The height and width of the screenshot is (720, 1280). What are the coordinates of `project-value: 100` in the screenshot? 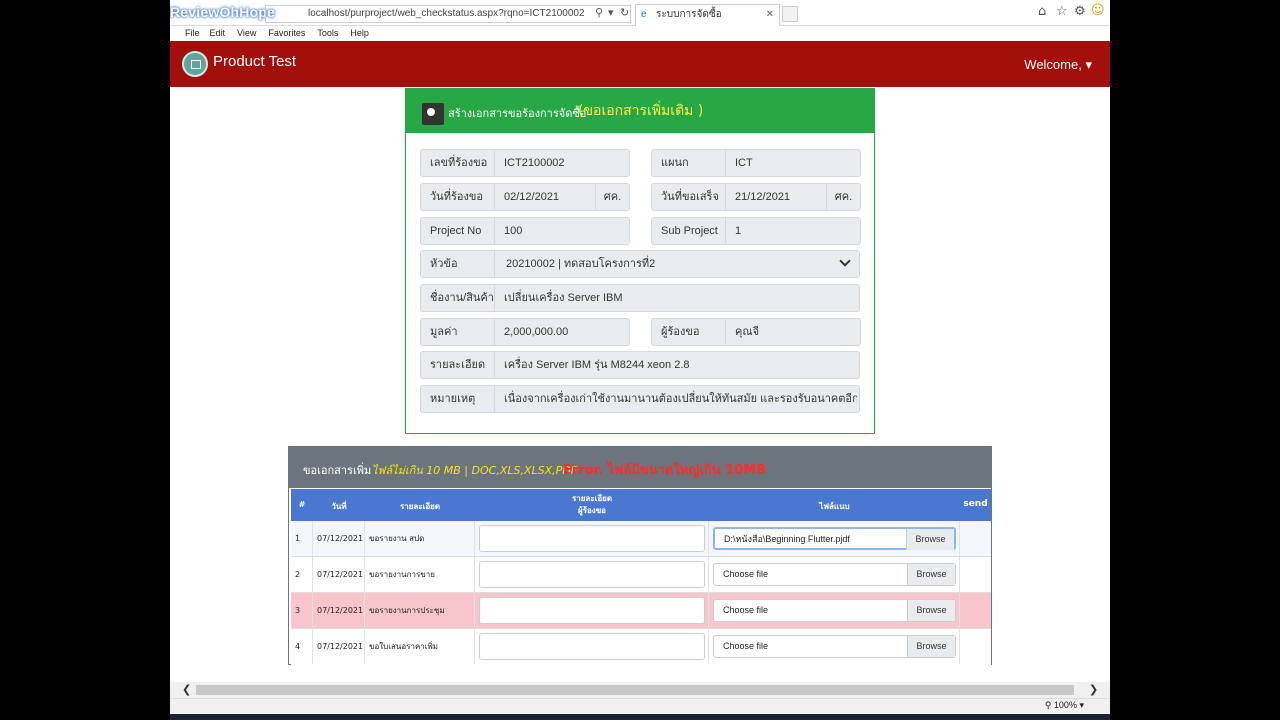 It's located at (508, 231).